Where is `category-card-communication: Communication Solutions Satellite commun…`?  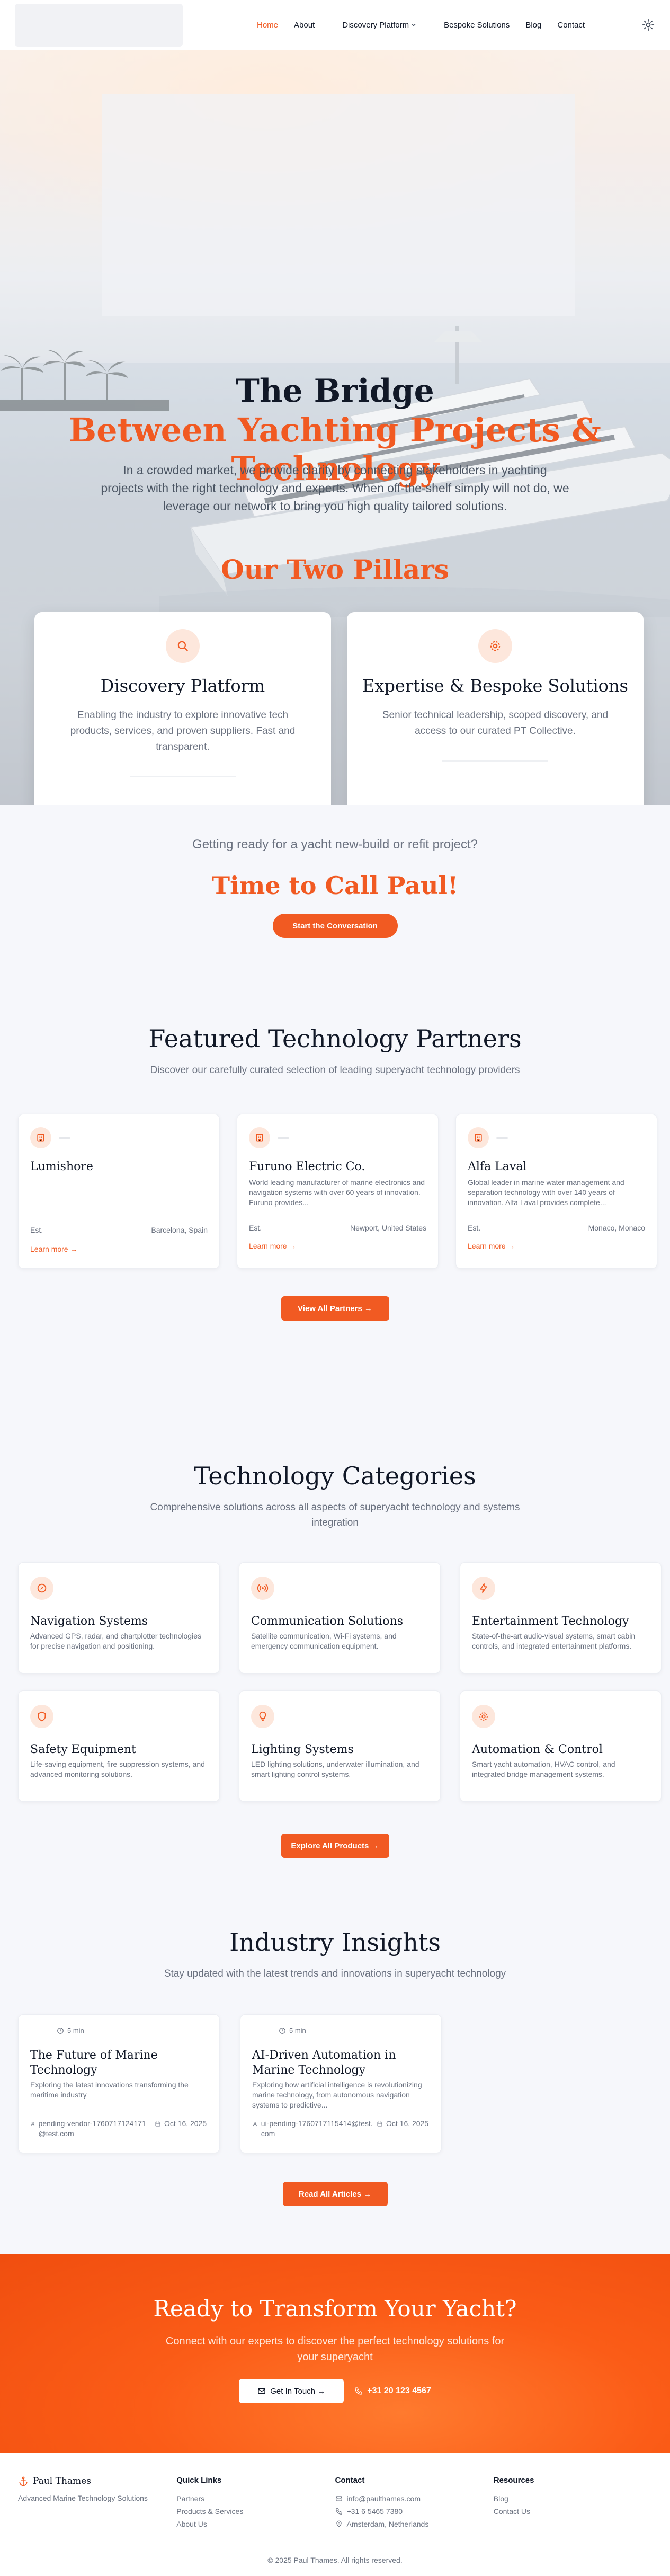
category-card-communication: Communication Solutions Satellite commun… is located at coordinates (340, 1618).